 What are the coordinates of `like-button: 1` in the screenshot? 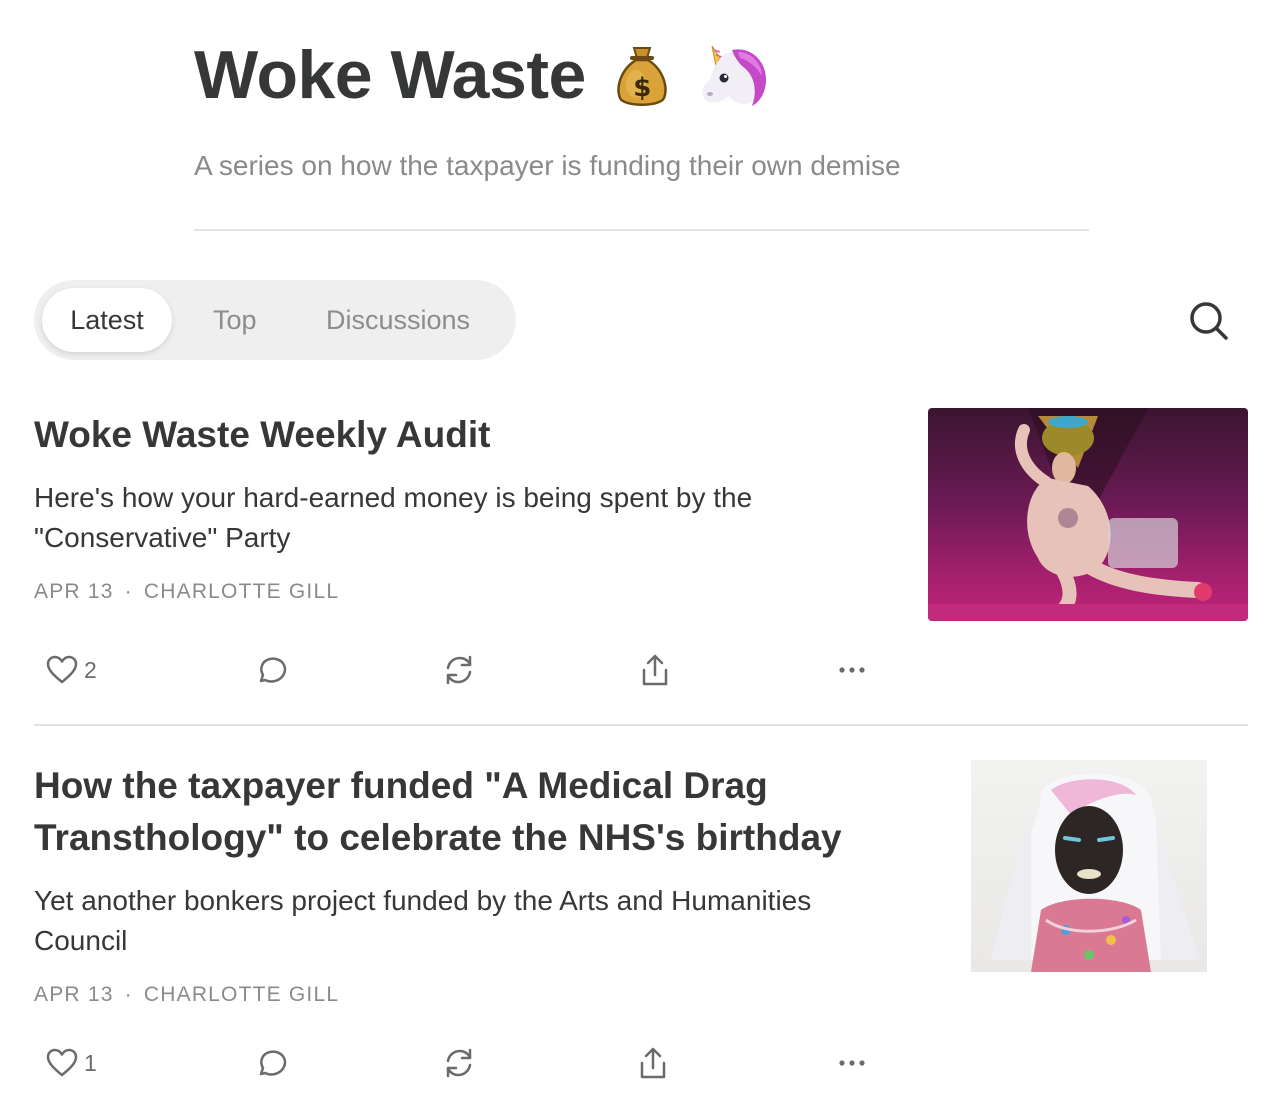 It's located at (71, 1063).